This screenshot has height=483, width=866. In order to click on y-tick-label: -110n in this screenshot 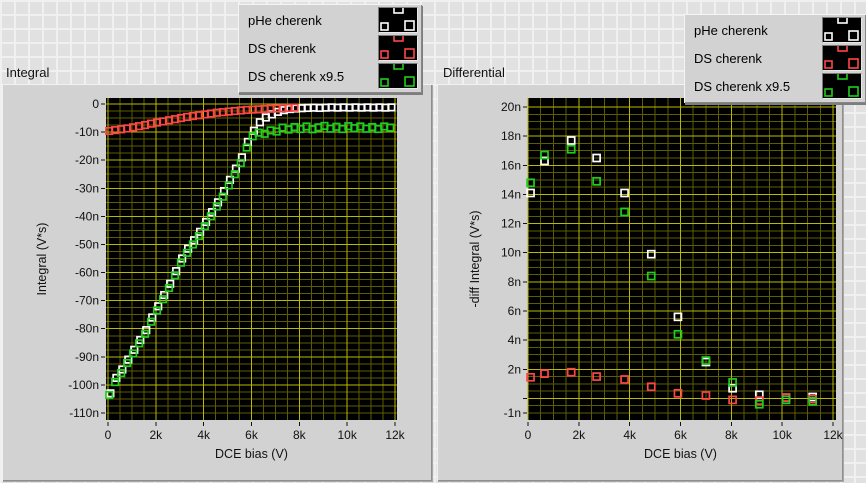, I will do `click(84, 413)`.